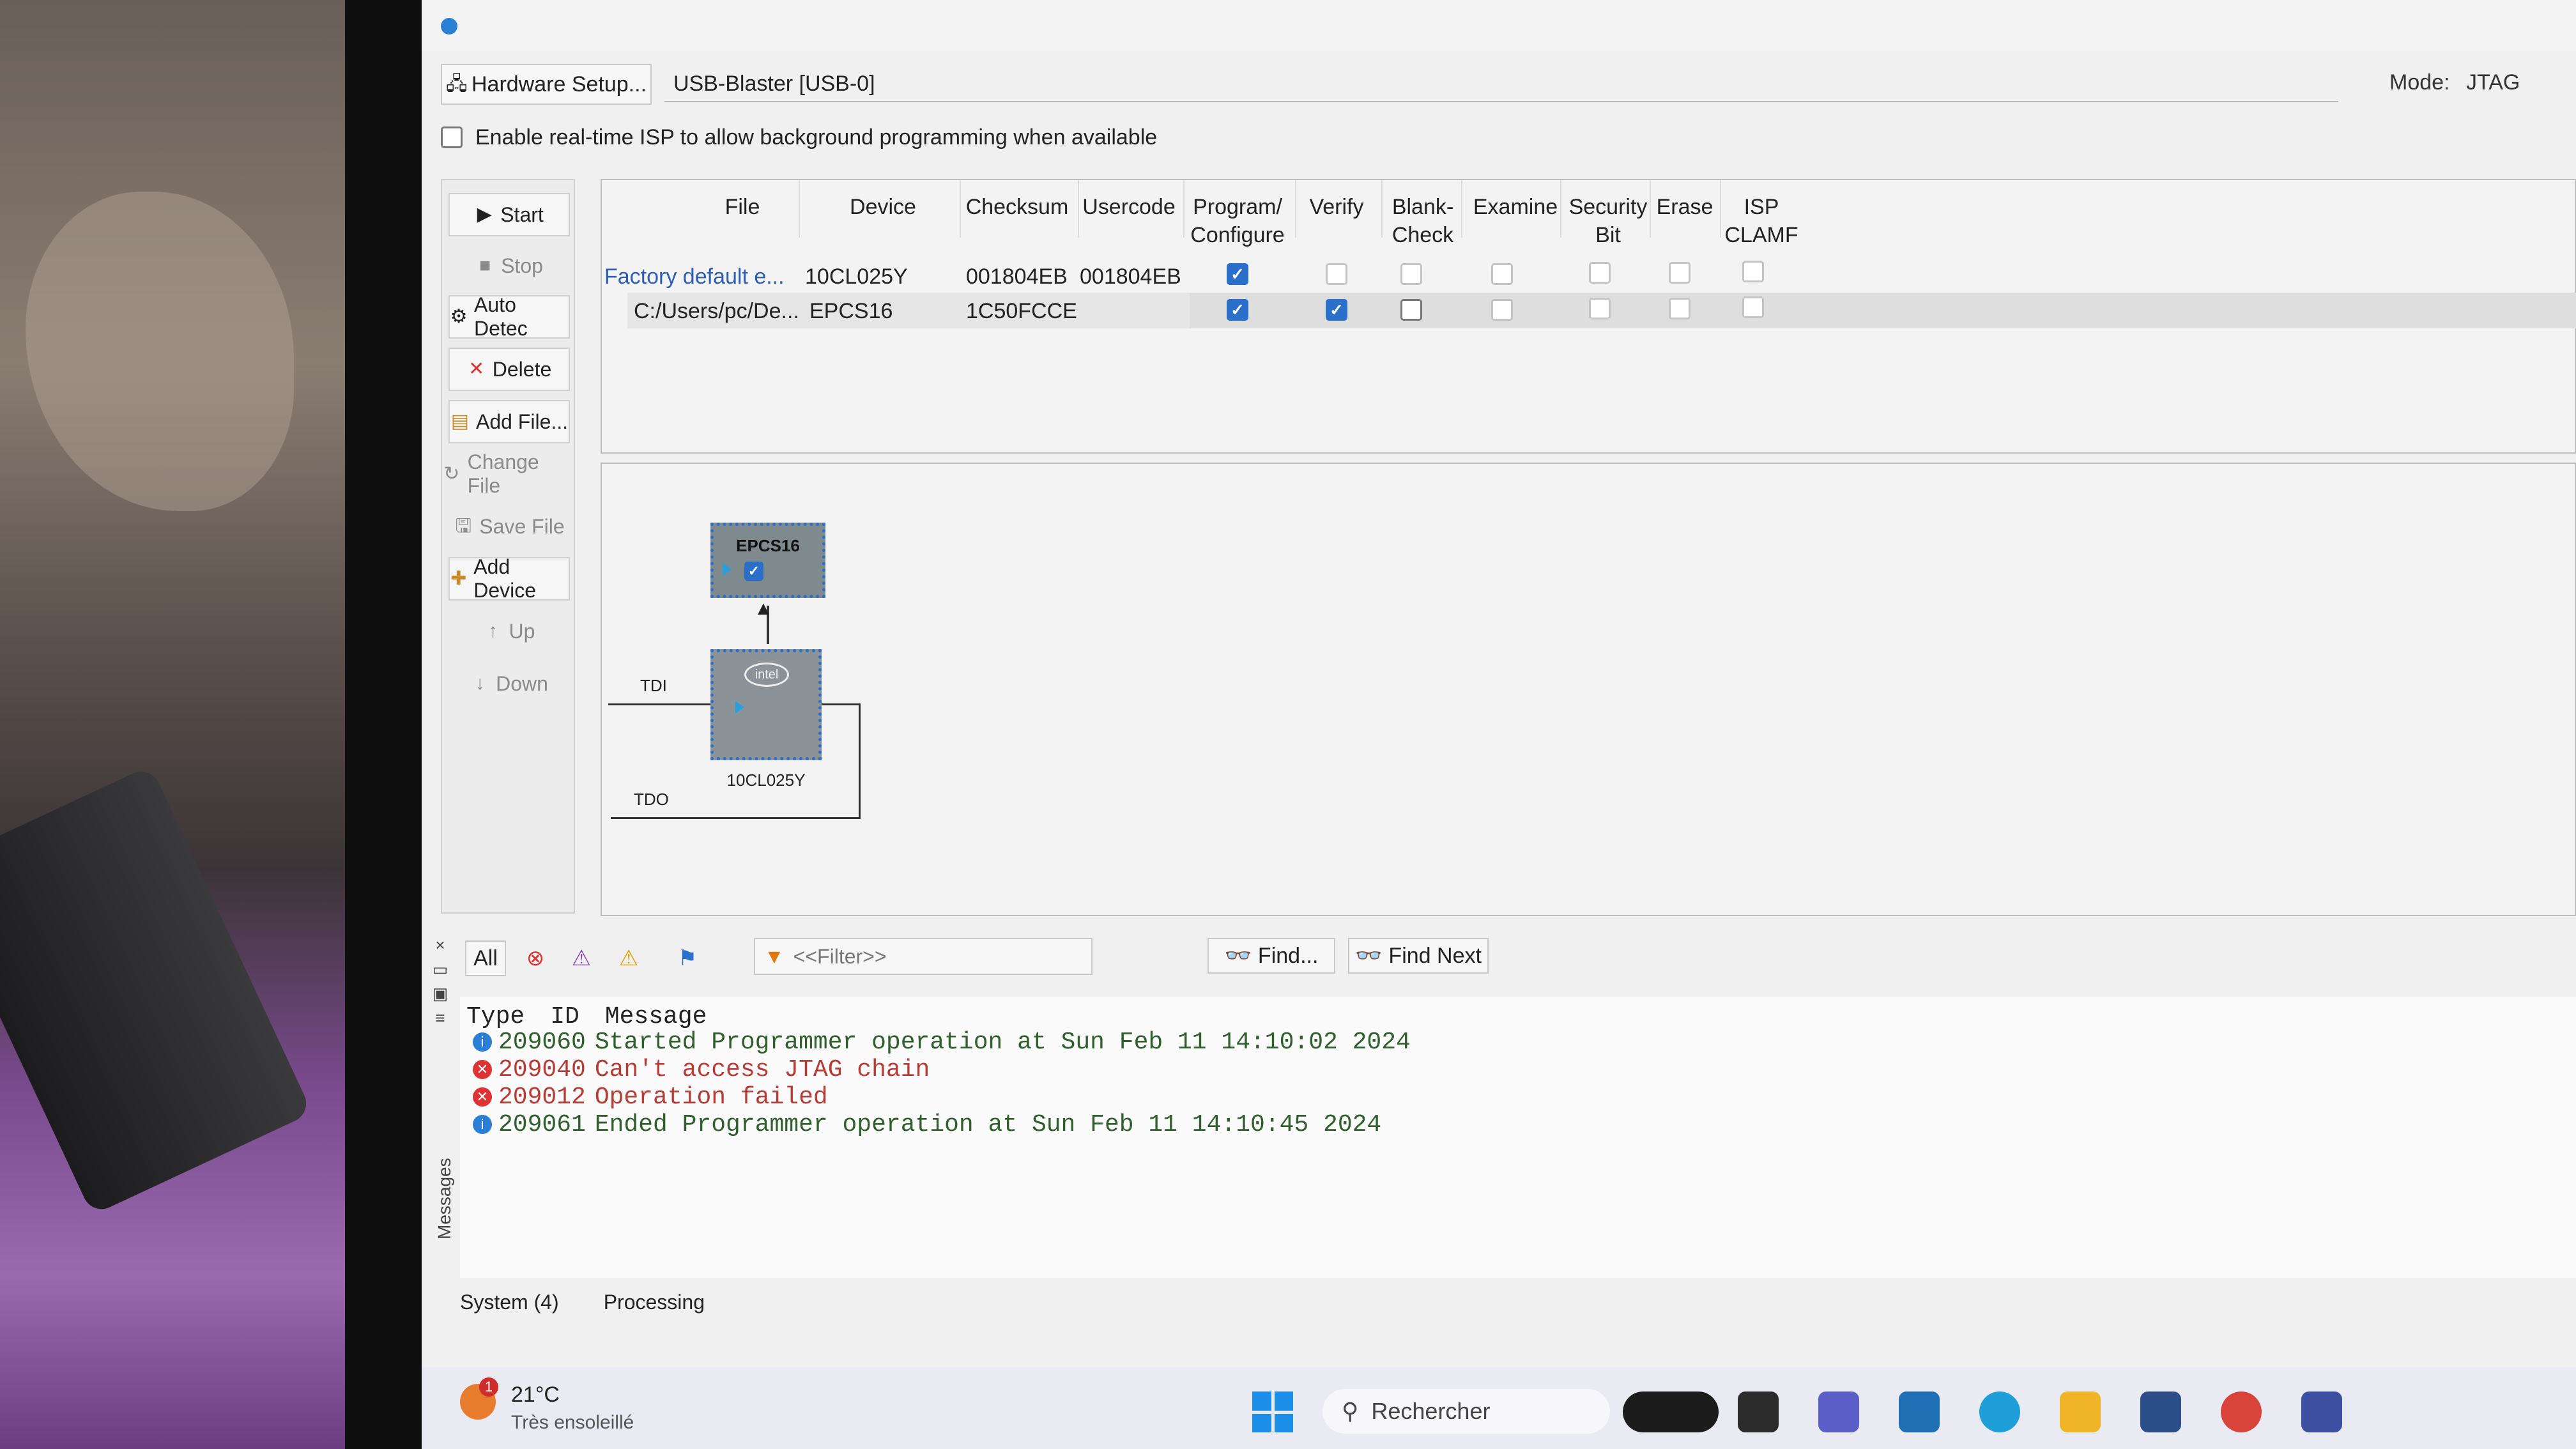 This screenshot has width=2576, height=1449. I want to click on stop-button: ■ Stop, so click(509, 266).